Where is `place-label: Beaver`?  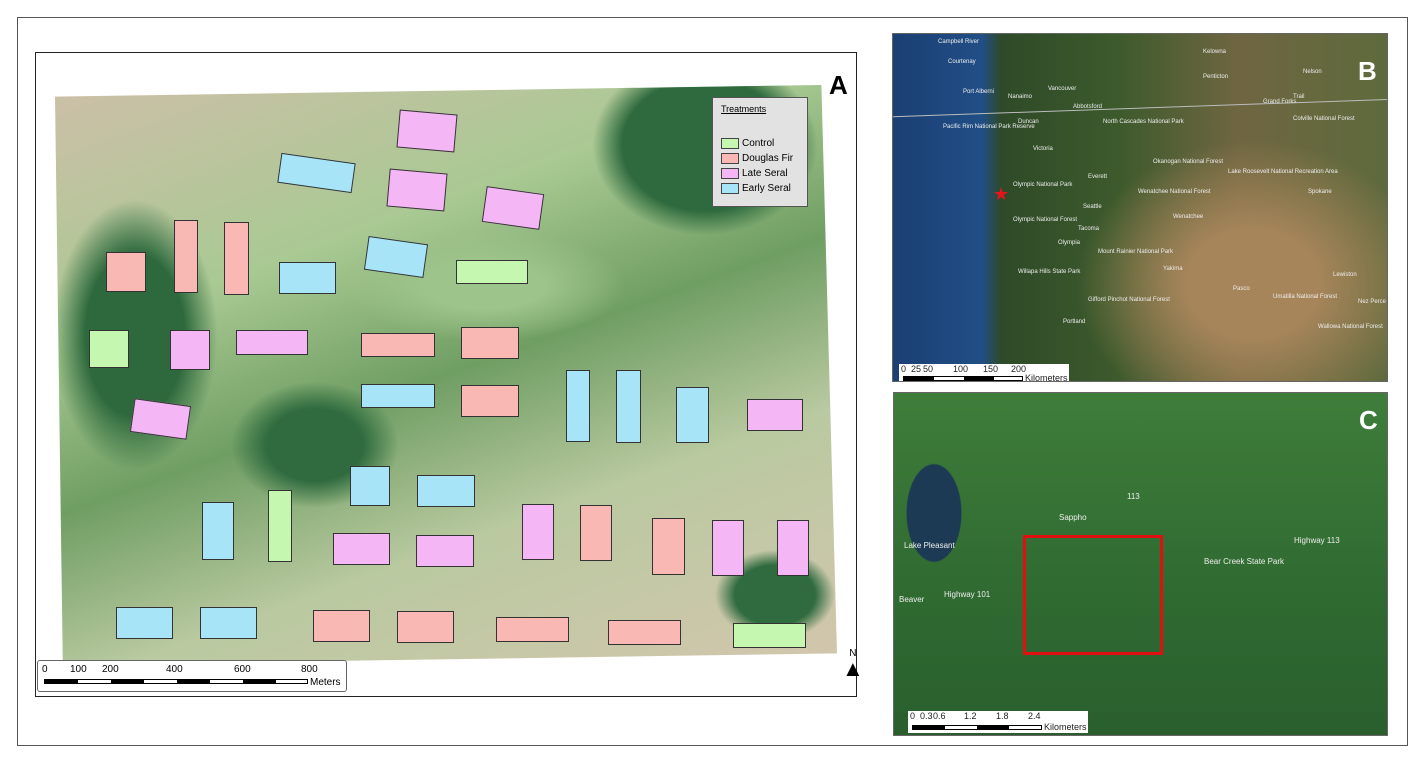 place-label: Beaver is located at coordinates (912, 599).